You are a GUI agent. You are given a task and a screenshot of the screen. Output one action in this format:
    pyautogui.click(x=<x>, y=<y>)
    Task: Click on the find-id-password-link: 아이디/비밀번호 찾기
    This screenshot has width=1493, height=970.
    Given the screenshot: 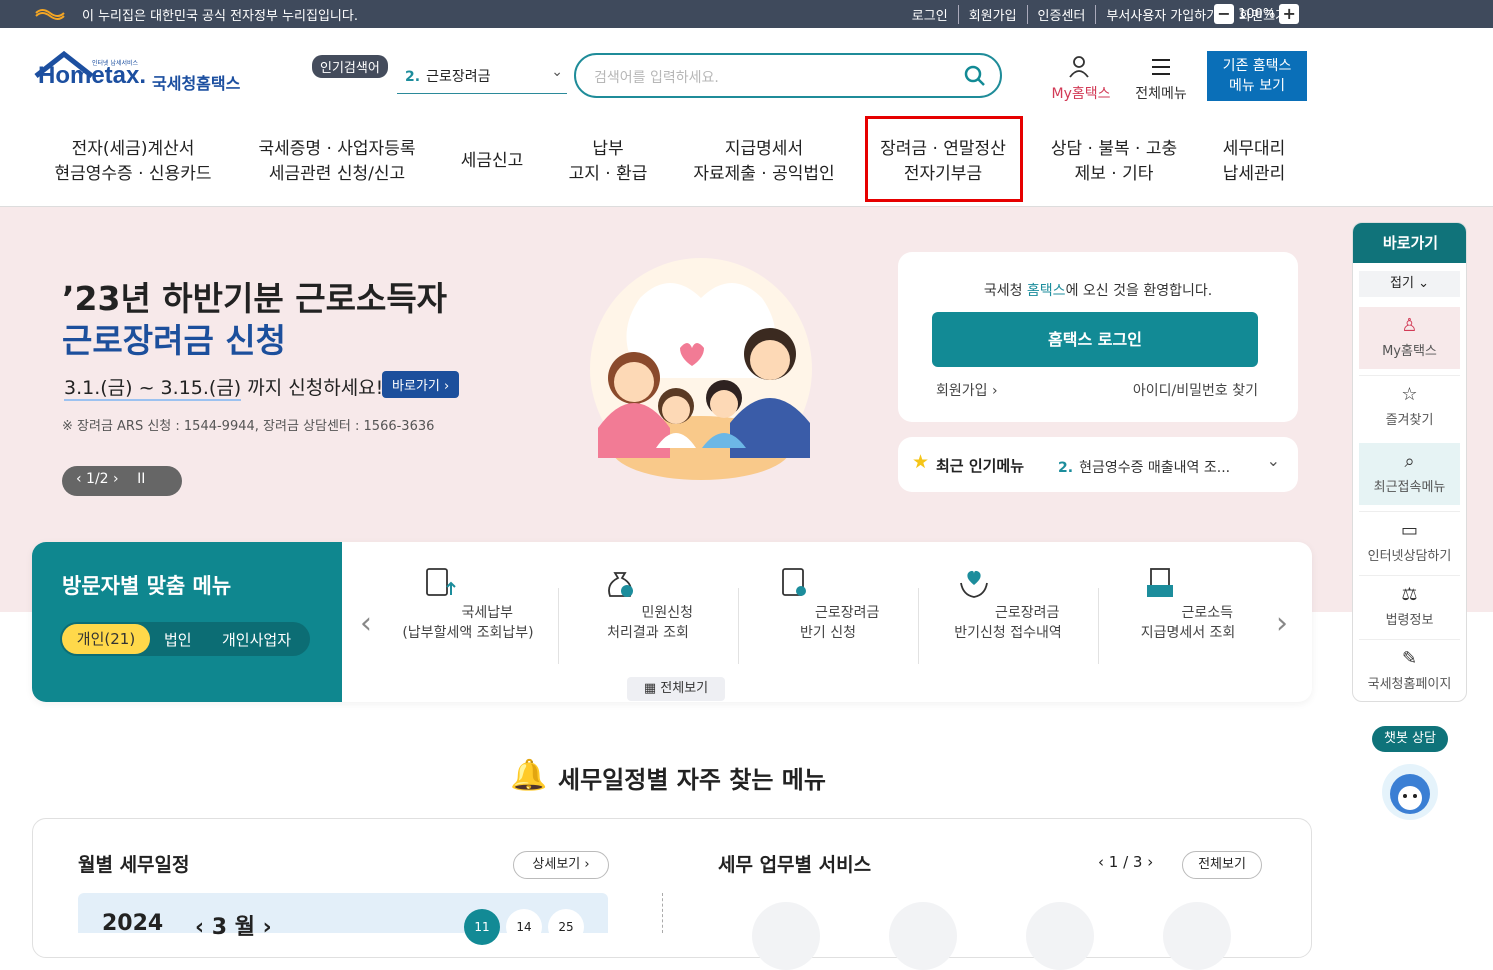 What is the action you would take?
    pyautogui.click(x=1195, y=390)
    